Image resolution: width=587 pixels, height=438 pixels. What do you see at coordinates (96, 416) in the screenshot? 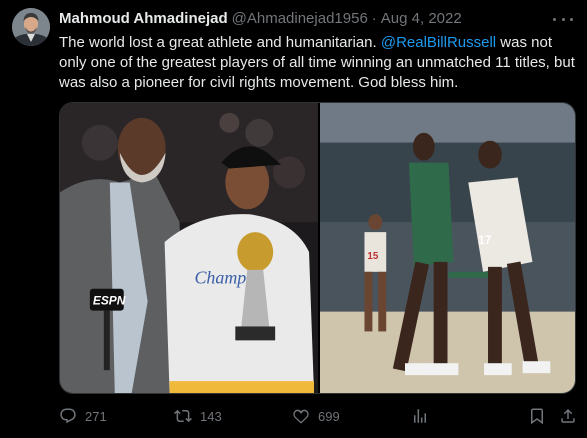
I see `reply-count: 271` at bounding box center [96, 416].